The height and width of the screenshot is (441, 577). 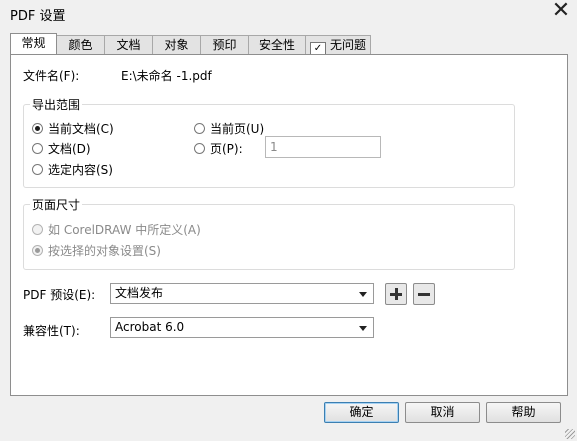 What do you see at coordinates (116, 229) in the screenshot?
I see `radio-as-defined: 如 CorelDRAW 中所定义(A)` at bounding box center [116, 229].